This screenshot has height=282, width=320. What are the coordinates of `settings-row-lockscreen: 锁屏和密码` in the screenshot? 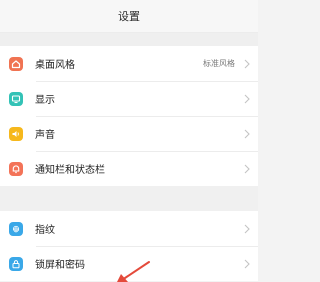 It's located at (129, 263).